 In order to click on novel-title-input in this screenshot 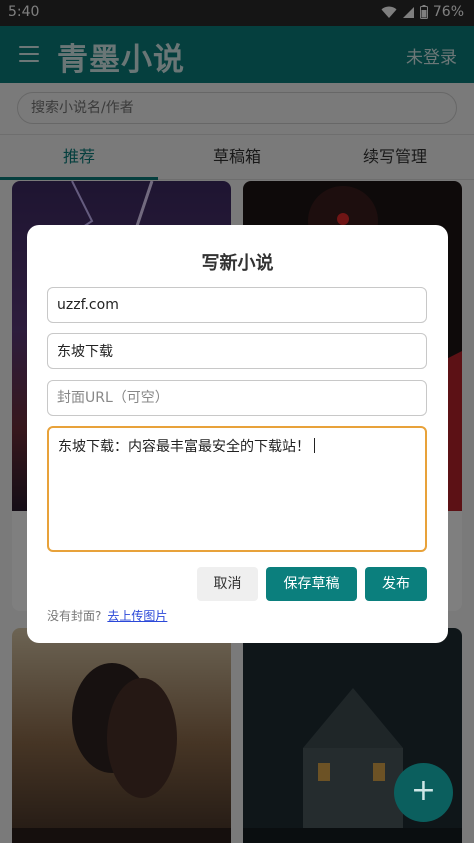, I will do `click(237, 305)`.